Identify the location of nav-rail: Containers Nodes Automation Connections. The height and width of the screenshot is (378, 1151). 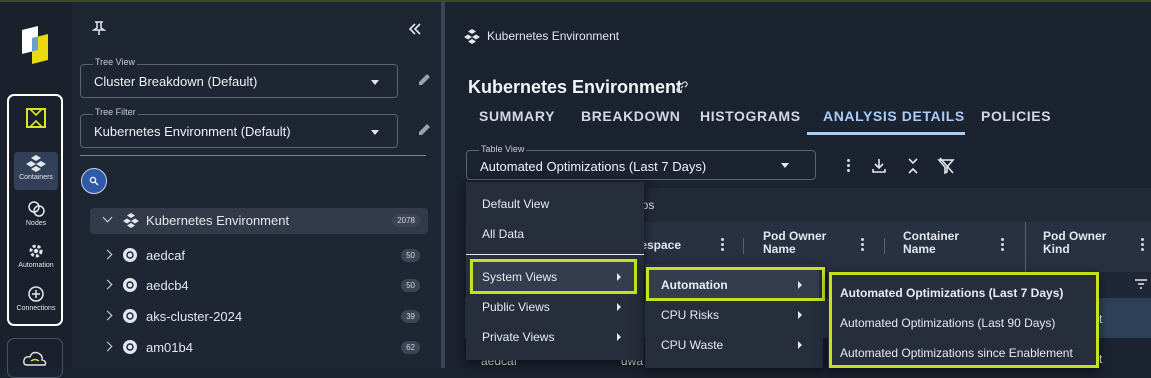
(36, 190).